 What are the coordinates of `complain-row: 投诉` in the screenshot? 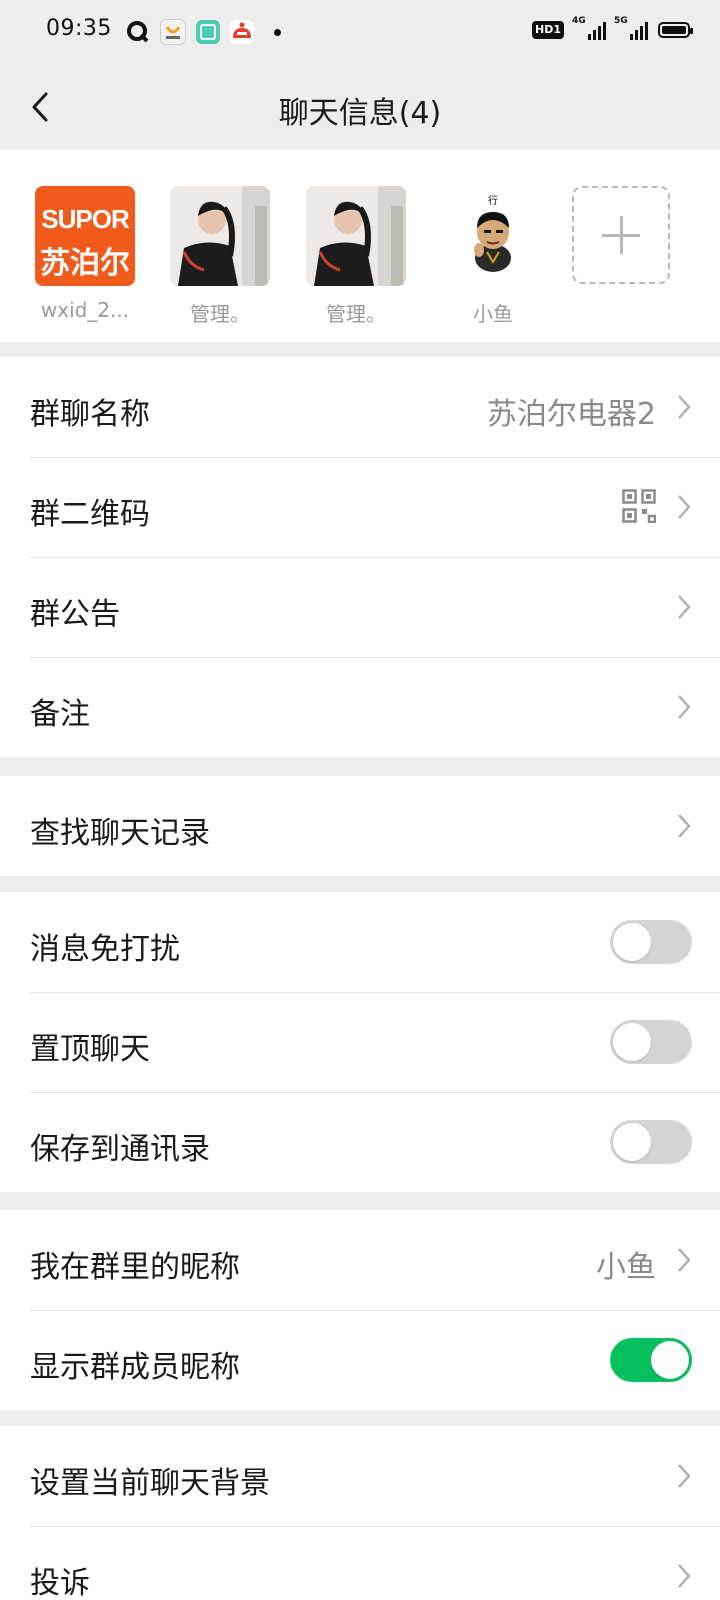 It's located at (360, 1563).